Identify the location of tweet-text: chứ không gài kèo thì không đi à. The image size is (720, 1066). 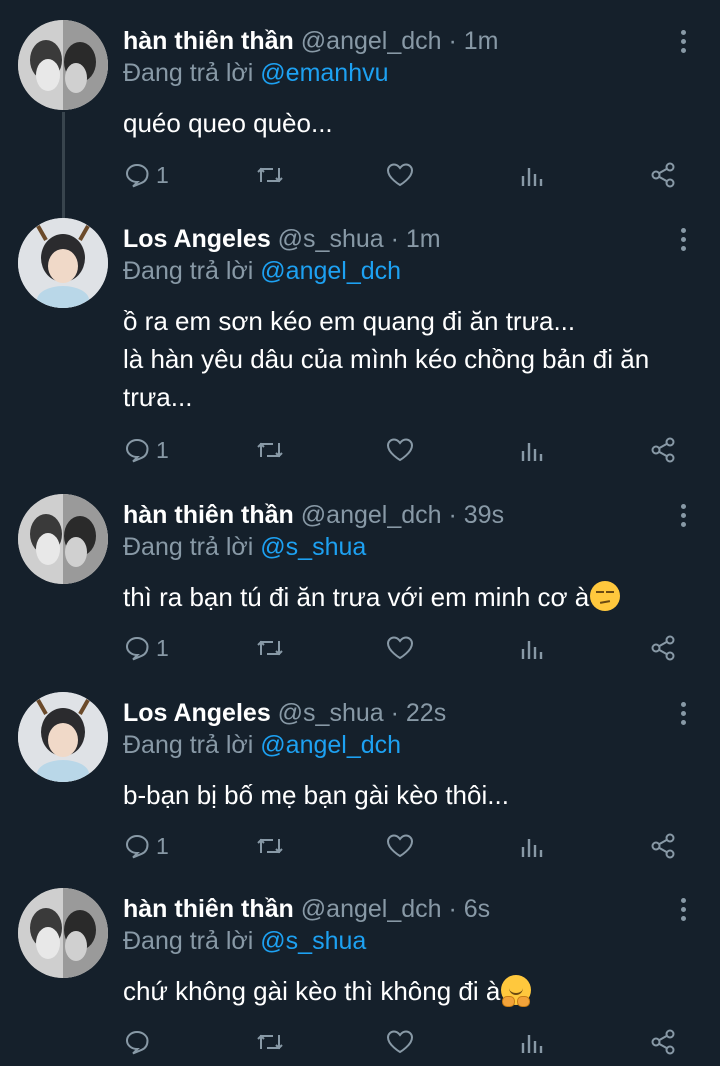
(408, 991).